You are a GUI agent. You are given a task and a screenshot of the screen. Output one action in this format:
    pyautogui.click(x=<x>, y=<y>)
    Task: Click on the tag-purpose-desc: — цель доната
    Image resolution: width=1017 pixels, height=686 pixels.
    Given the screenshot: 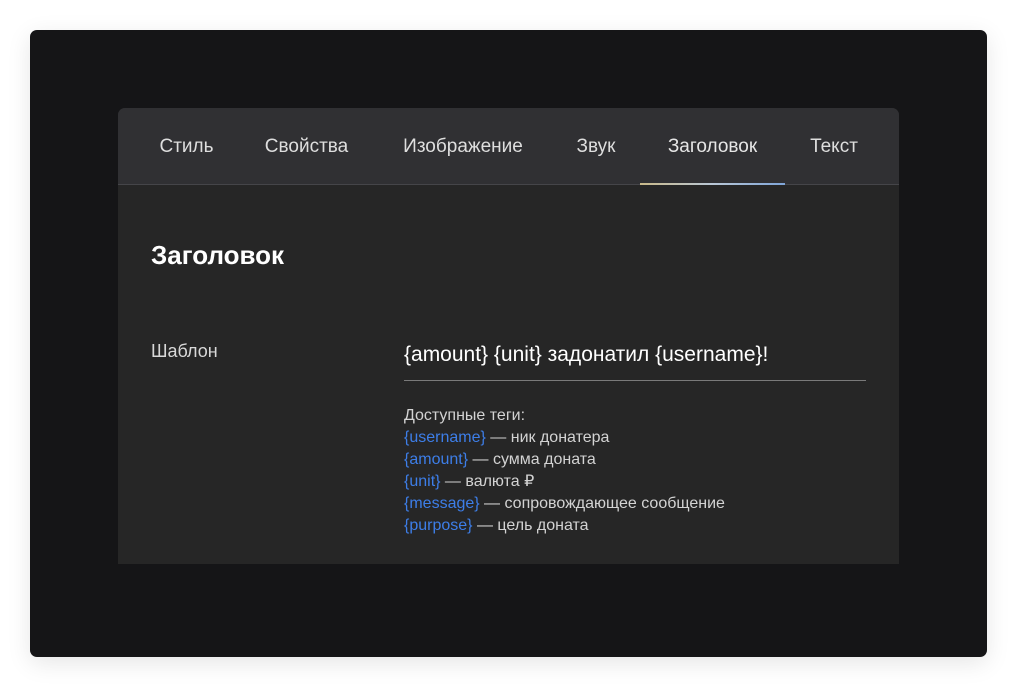 What is the action you would take?
    pyautogui.click(x=530, y=525)
    